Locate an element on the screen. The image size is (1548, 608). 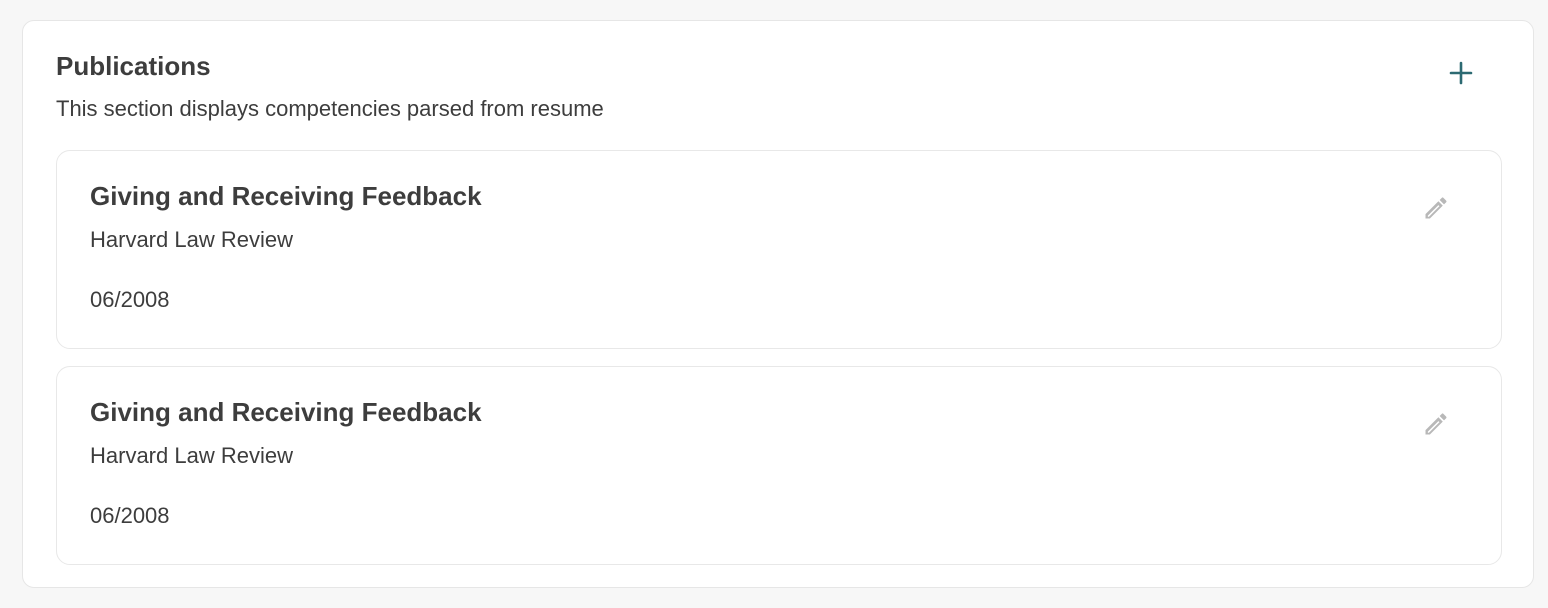
plus-icon is located at coordinates (1461, 73).